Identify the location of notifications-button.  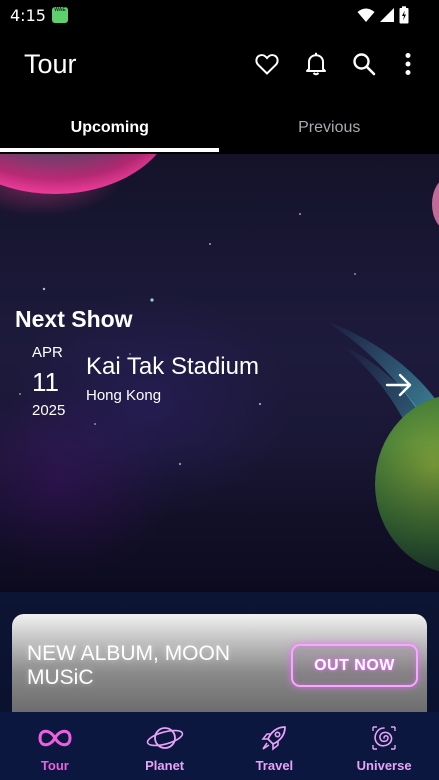
(316, 64).